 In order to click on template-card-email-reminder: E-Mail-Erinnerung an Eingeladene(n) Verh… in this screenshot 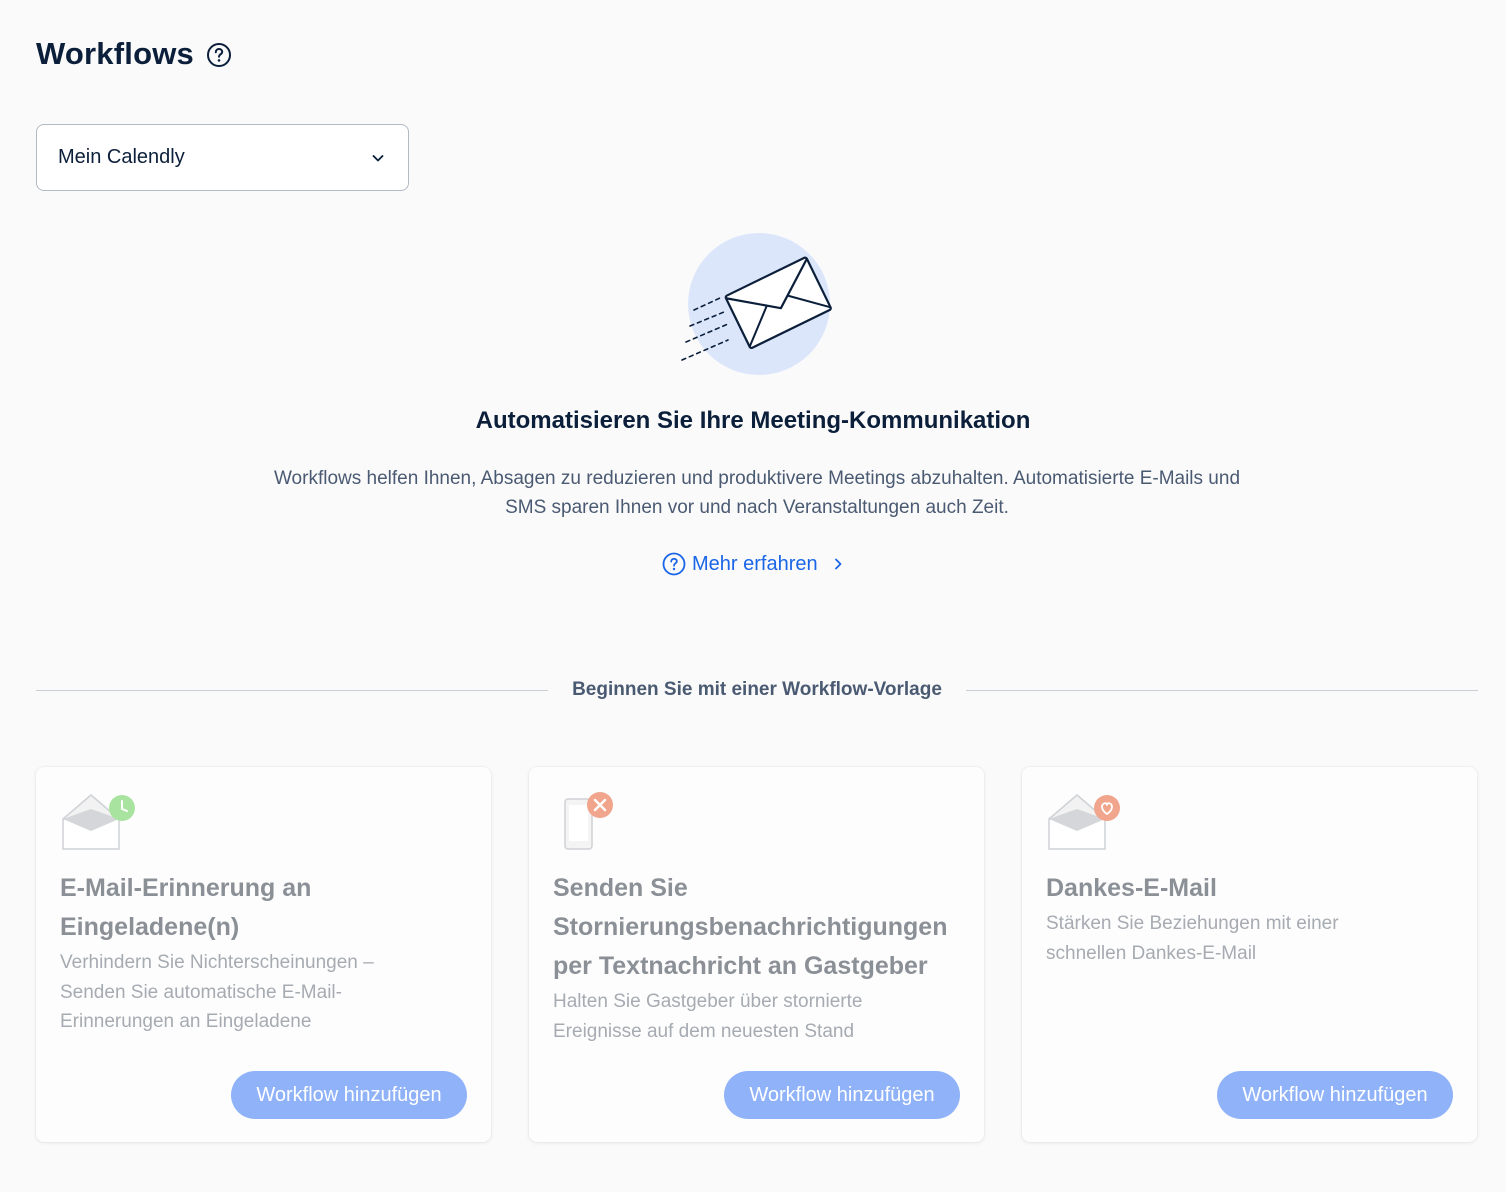, I will do `click(263, 954)`.